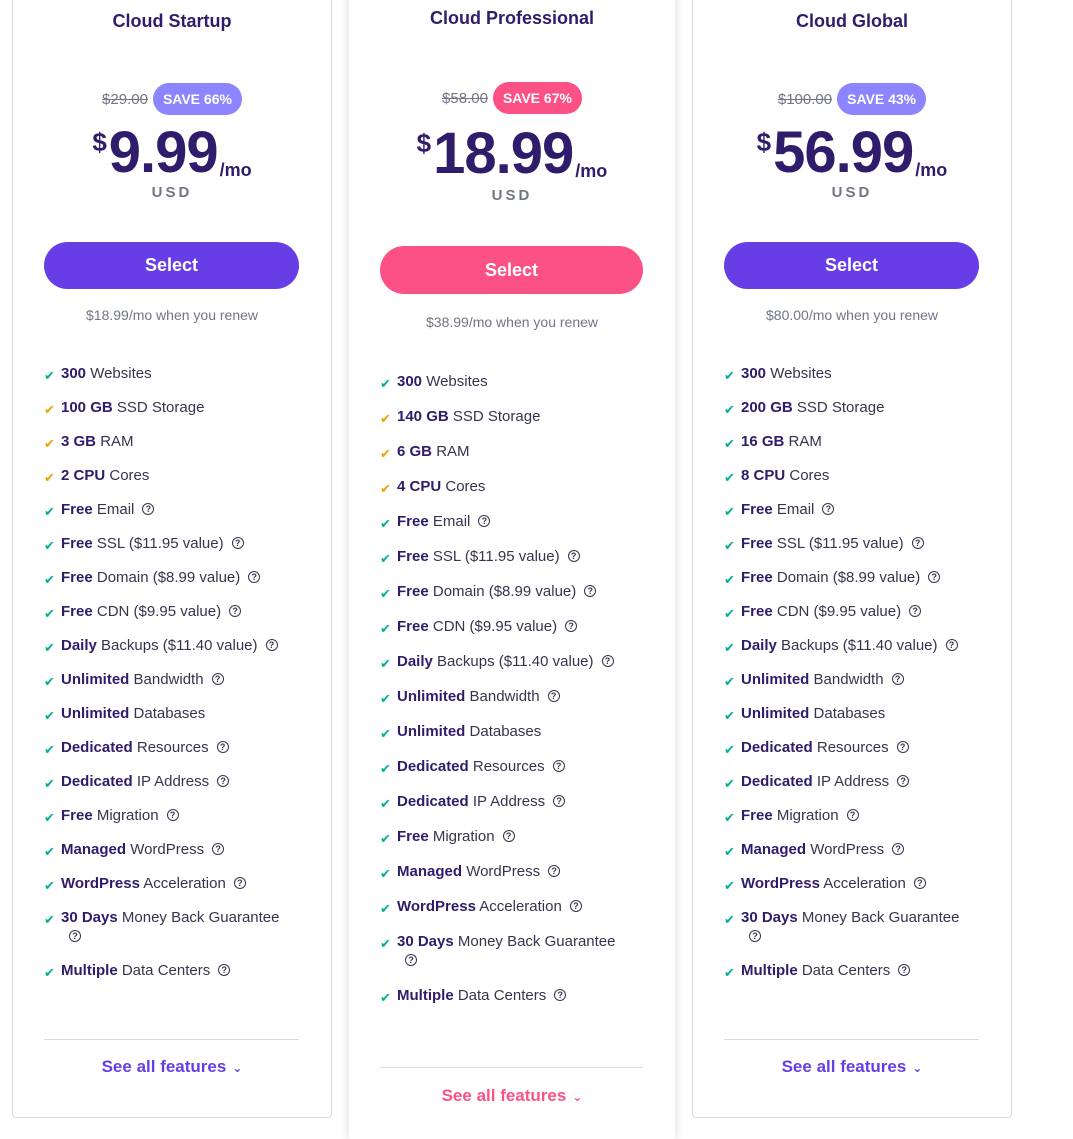 The width and height of the screenshot is (1073, 1139). What do you see at coordinates (577, 1097) in the screenshot?
I see `chevron-down-icon: ⌄` at bounding box center [577, 1097].